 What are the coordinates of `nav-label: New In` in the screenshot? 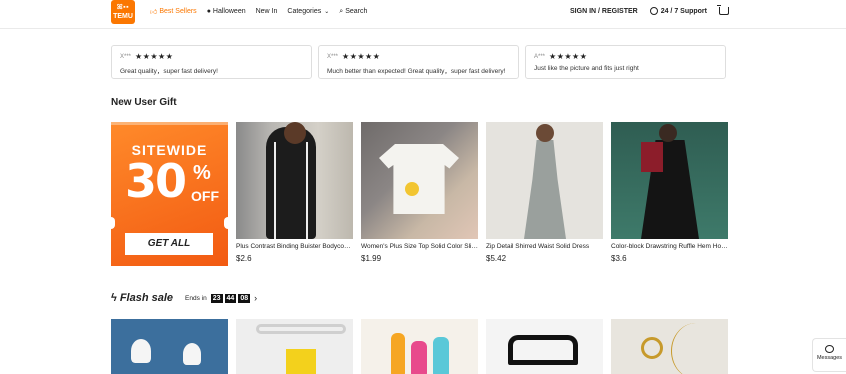 It's located at (266, 11).